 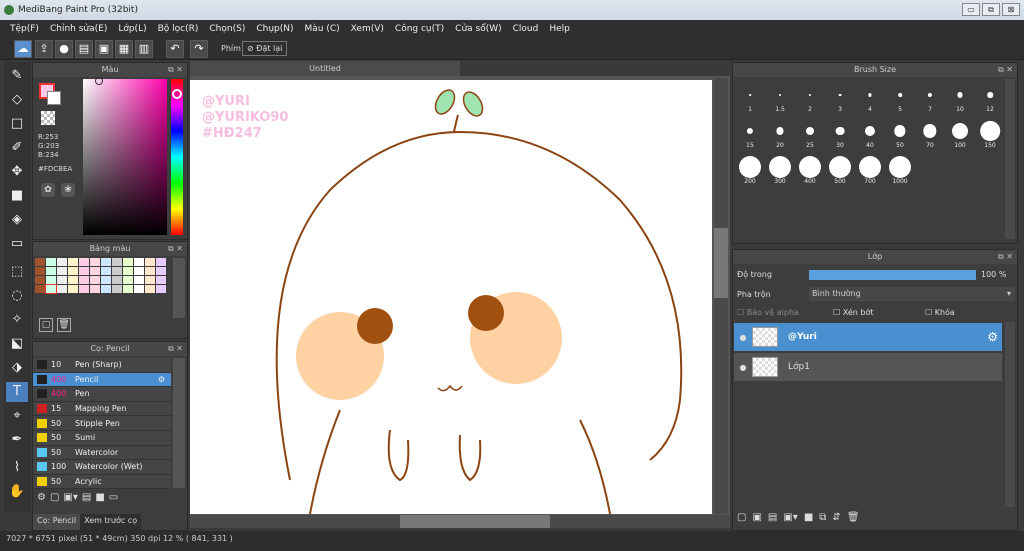 What do you see at coordinates (104, 49) in the screenshot?
I see `page-icon: ▣` at bounding box center [104, 49].